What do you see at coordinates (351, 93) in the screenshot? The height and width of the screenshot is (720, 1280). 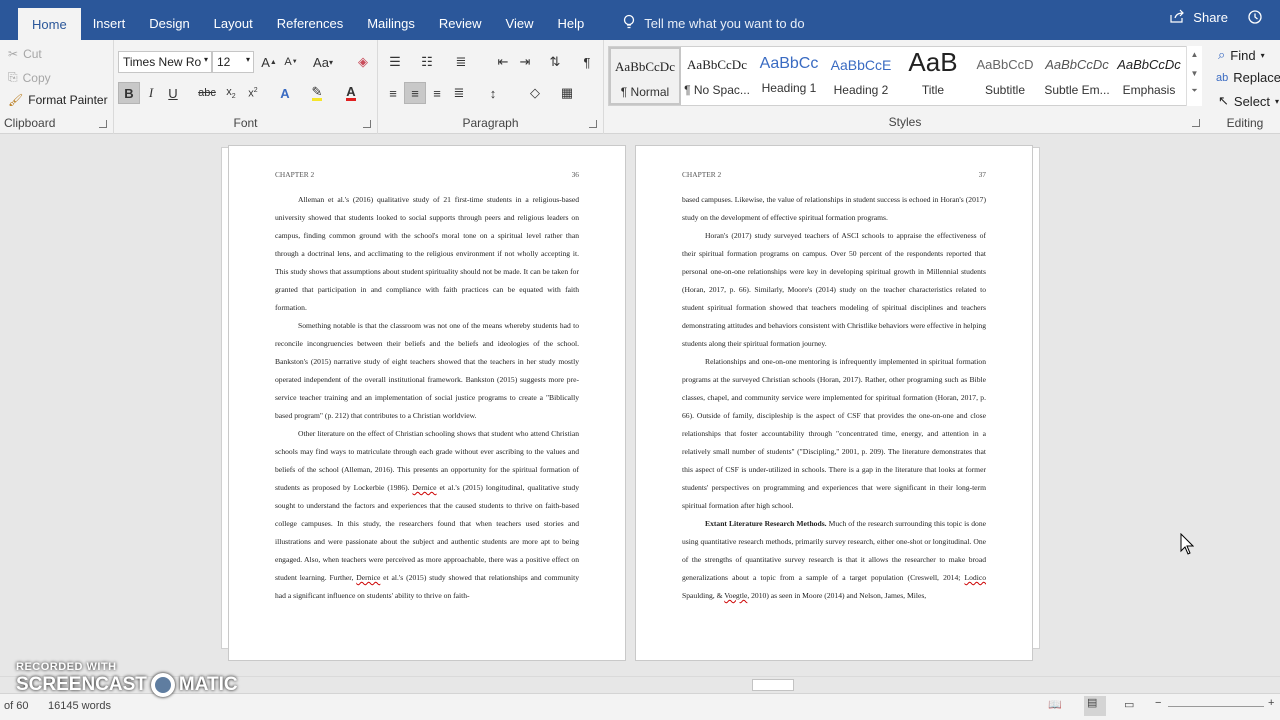 I see `font-color-icon: A` at bounding box center [351, 93].